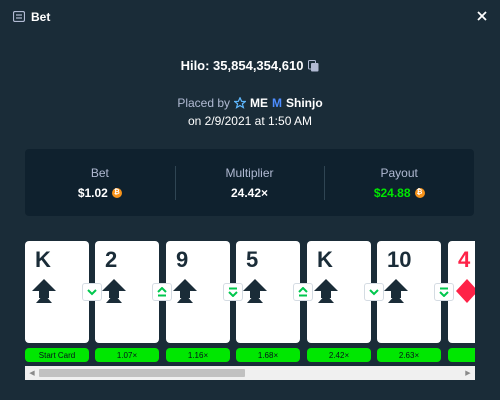 The width and height of the screenshot is (500, 400). I want to click on stat-bet: Bet $1.02 ₿, so click(100, 182).